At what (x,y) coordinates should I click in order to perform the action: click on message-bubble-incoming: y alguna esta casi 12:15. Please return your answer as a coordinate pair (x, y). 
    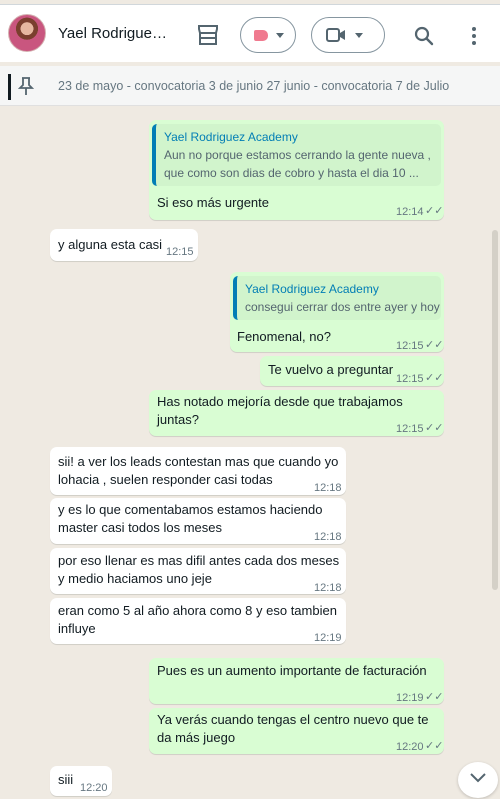
    Looking at the image, I should click on (124, 245).